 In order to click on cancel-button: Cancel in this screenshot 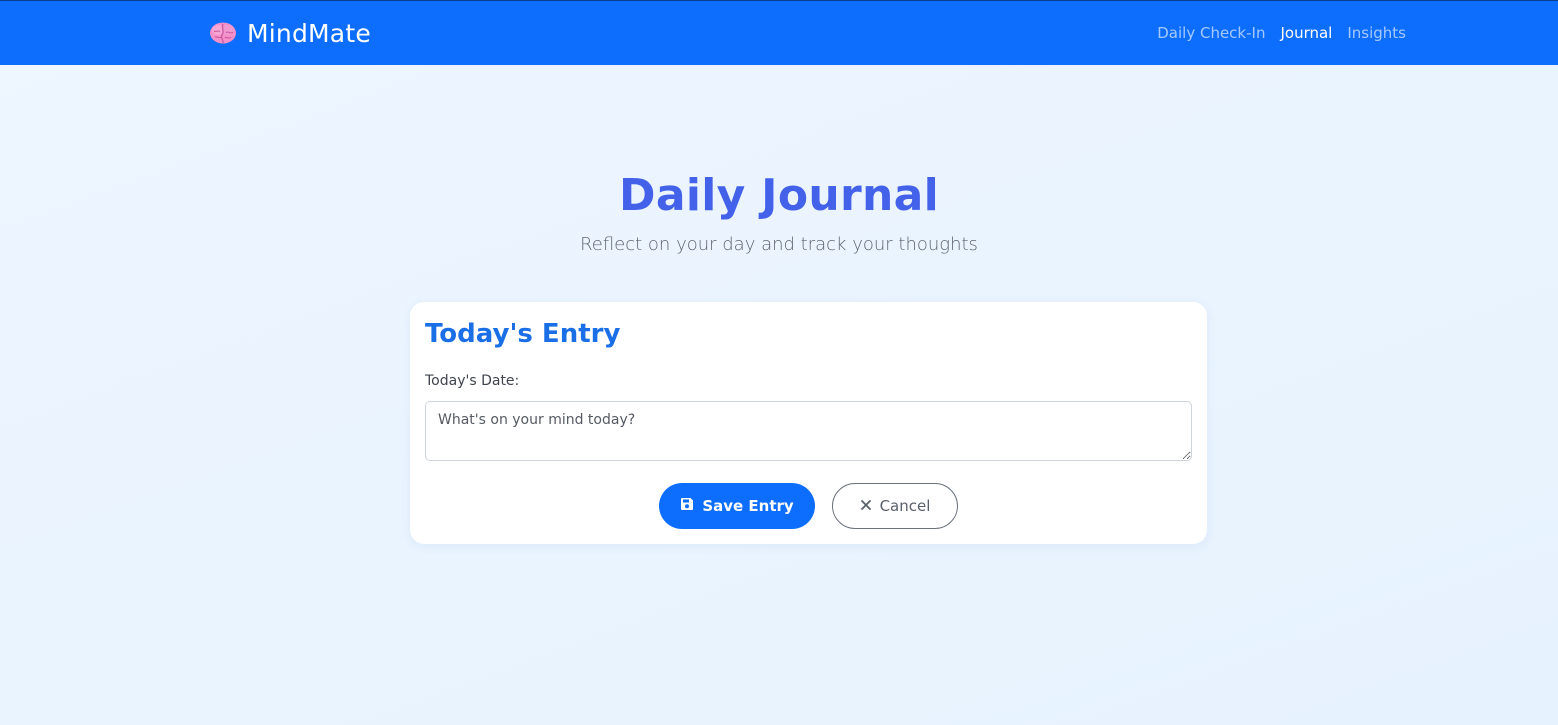, I will do `click(895, 506)`.